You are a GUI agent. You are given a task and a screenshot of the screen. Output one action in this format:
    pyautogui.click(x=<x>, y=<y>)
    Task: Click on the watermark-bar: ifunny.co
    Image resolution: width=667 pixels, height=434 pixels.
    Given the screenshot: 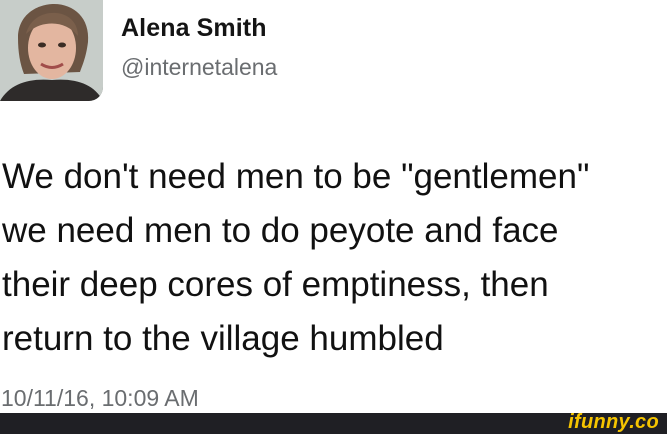 What is the action you would take?
    pyautogui.click(x=333, y=422)
    